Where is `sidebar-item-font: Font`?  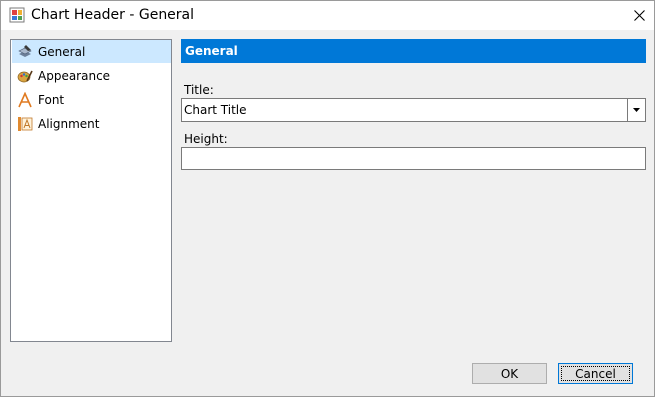 sidebar-item-font: Font is located at coordinates (91, 99).